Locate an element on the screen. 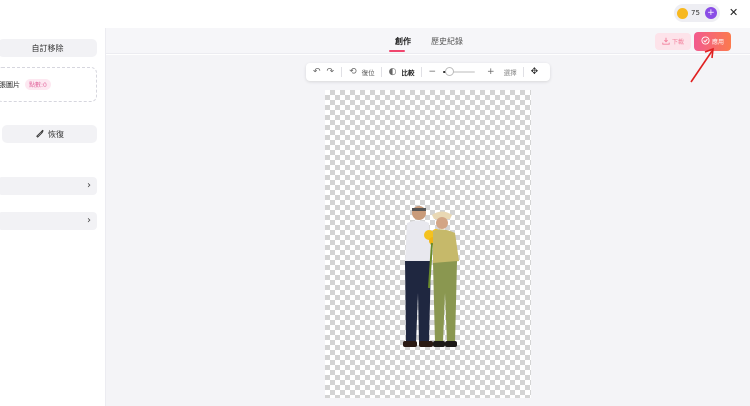  restore-label: 恢復 is located at coordinates (56, 134).